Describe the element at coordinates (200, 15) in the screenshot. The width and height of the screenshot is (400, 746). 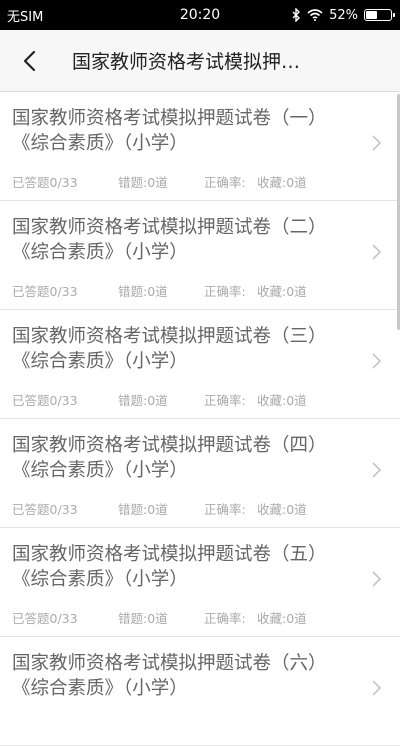
I see `status-bar: 无SIM 20:20 52%` at that location.